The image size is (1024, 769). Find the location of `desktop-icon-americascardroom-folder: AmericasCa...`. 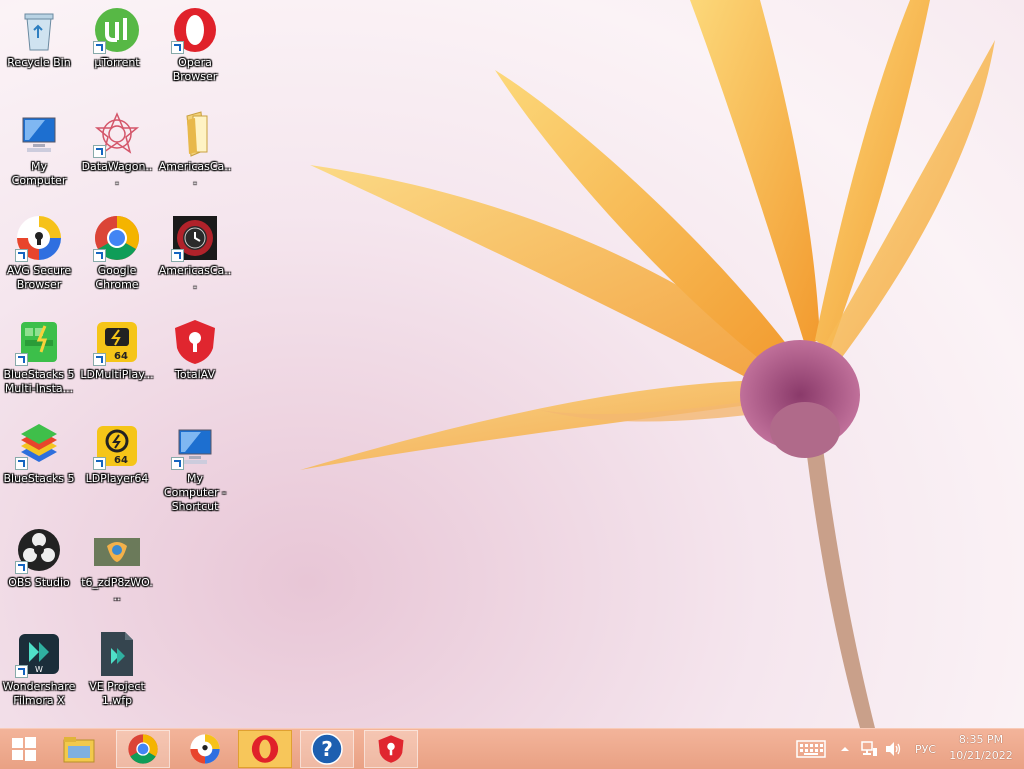

desktop-icon-americascardroom-folder: AmericasCa... is located at coordinates (195, 146).